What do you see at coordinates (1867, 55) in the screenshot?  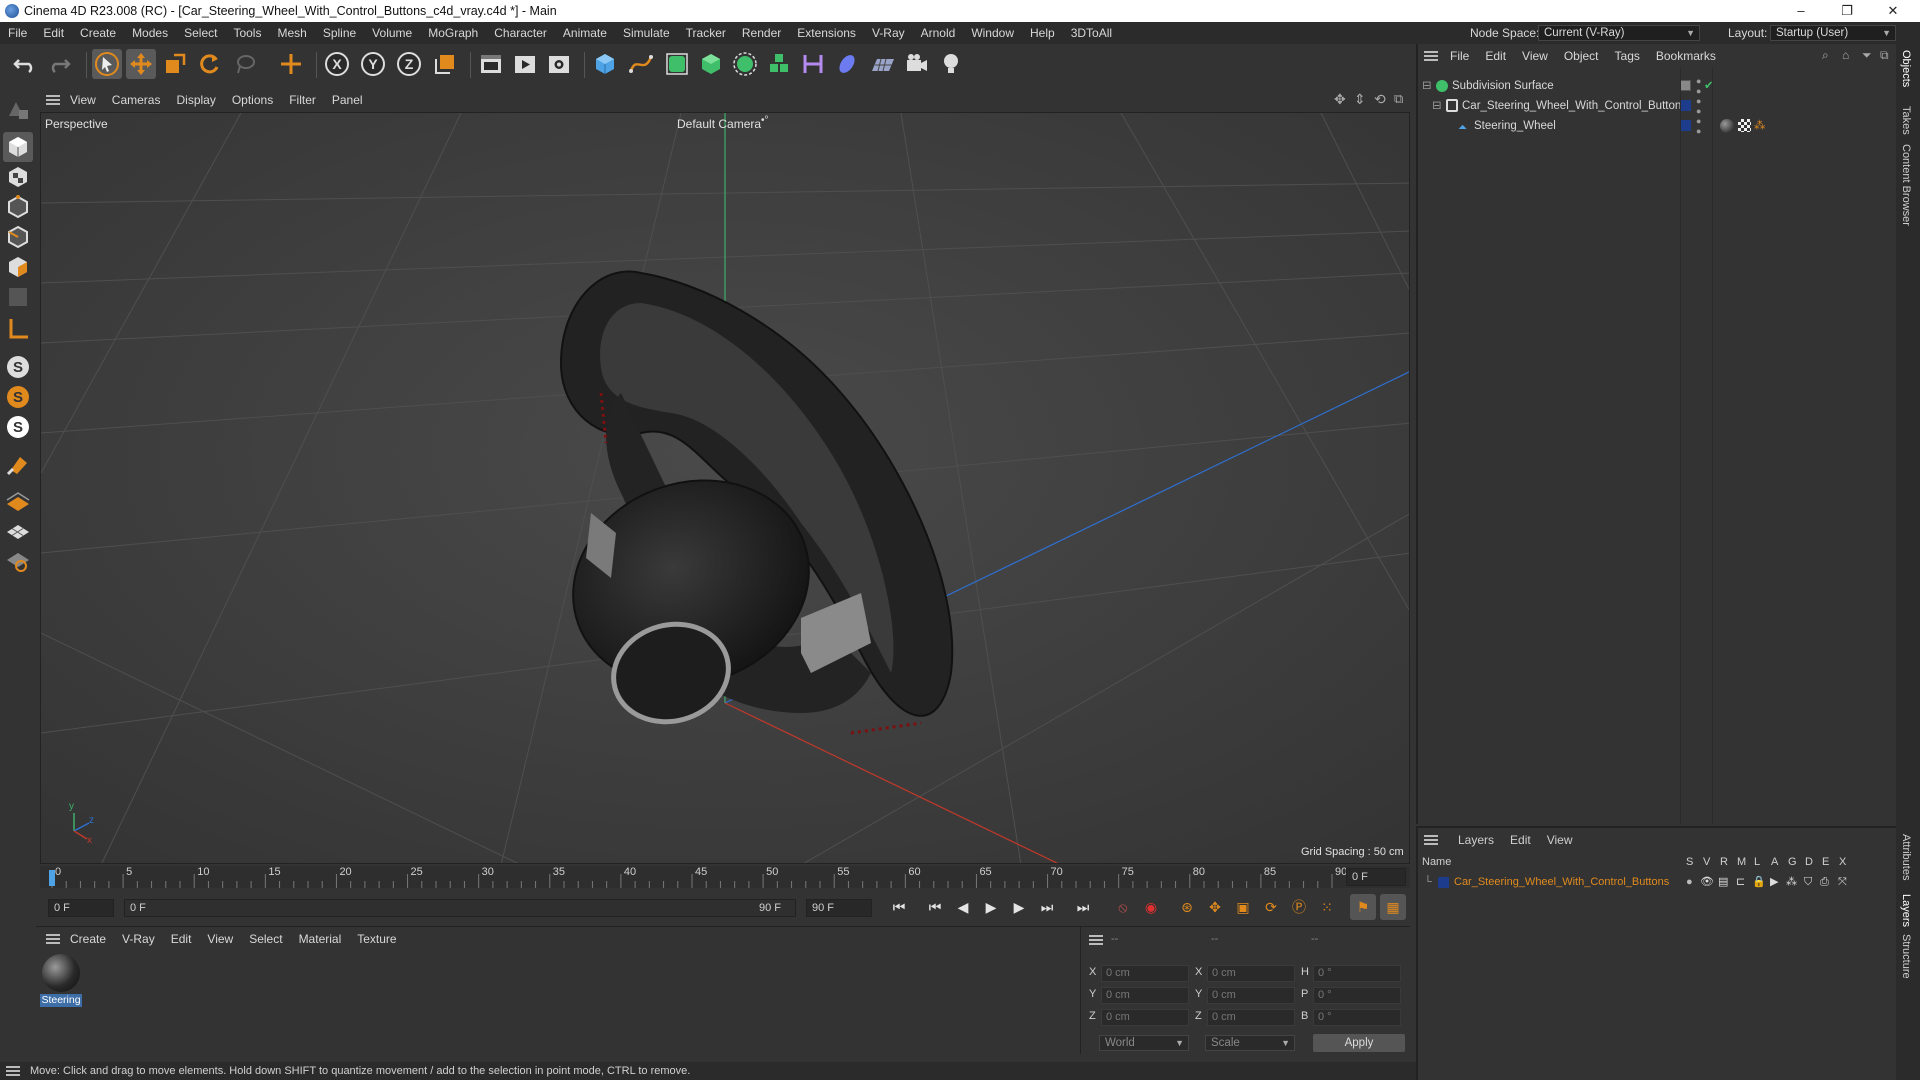 I see `filter-icon: ⏷` at bounding box center [1867, 55].